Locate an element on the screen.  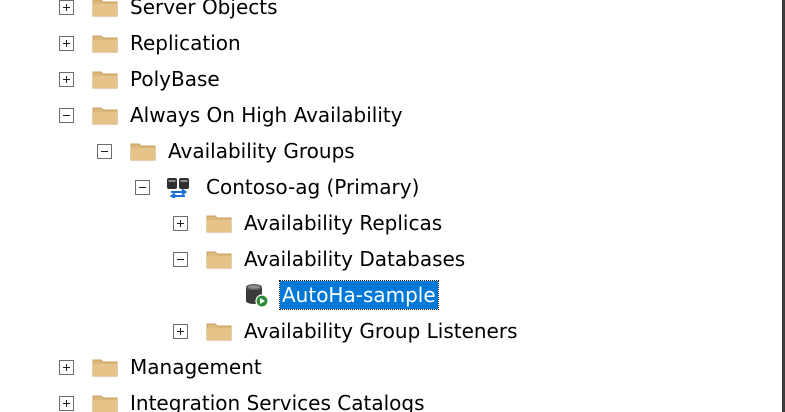
tree-node-label: Availability Databases is located at coordinates (354, 259).